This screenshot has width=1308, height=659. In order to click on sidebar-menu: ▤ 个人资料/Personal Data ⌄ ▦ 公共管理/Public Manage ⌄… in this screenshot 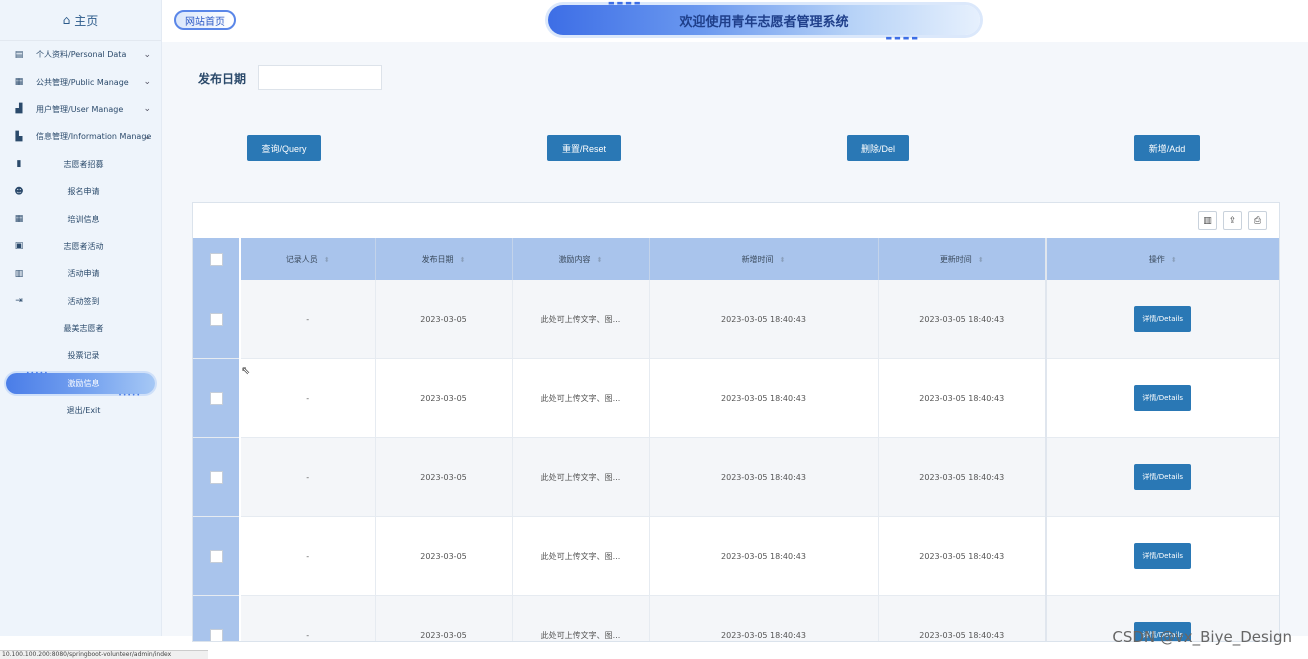, I will do `click(80, 232)`.